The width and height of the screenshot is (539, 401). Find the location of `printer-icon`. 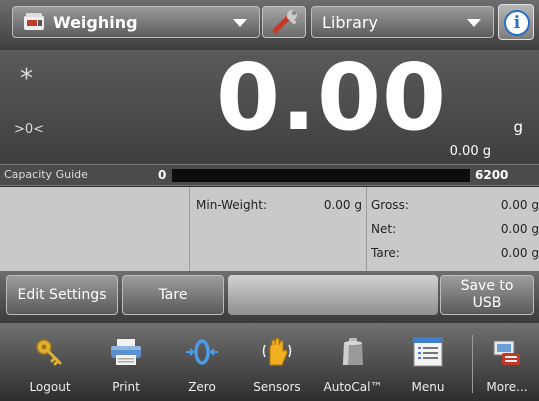

printer-icon is located at coordinates (126, 352).